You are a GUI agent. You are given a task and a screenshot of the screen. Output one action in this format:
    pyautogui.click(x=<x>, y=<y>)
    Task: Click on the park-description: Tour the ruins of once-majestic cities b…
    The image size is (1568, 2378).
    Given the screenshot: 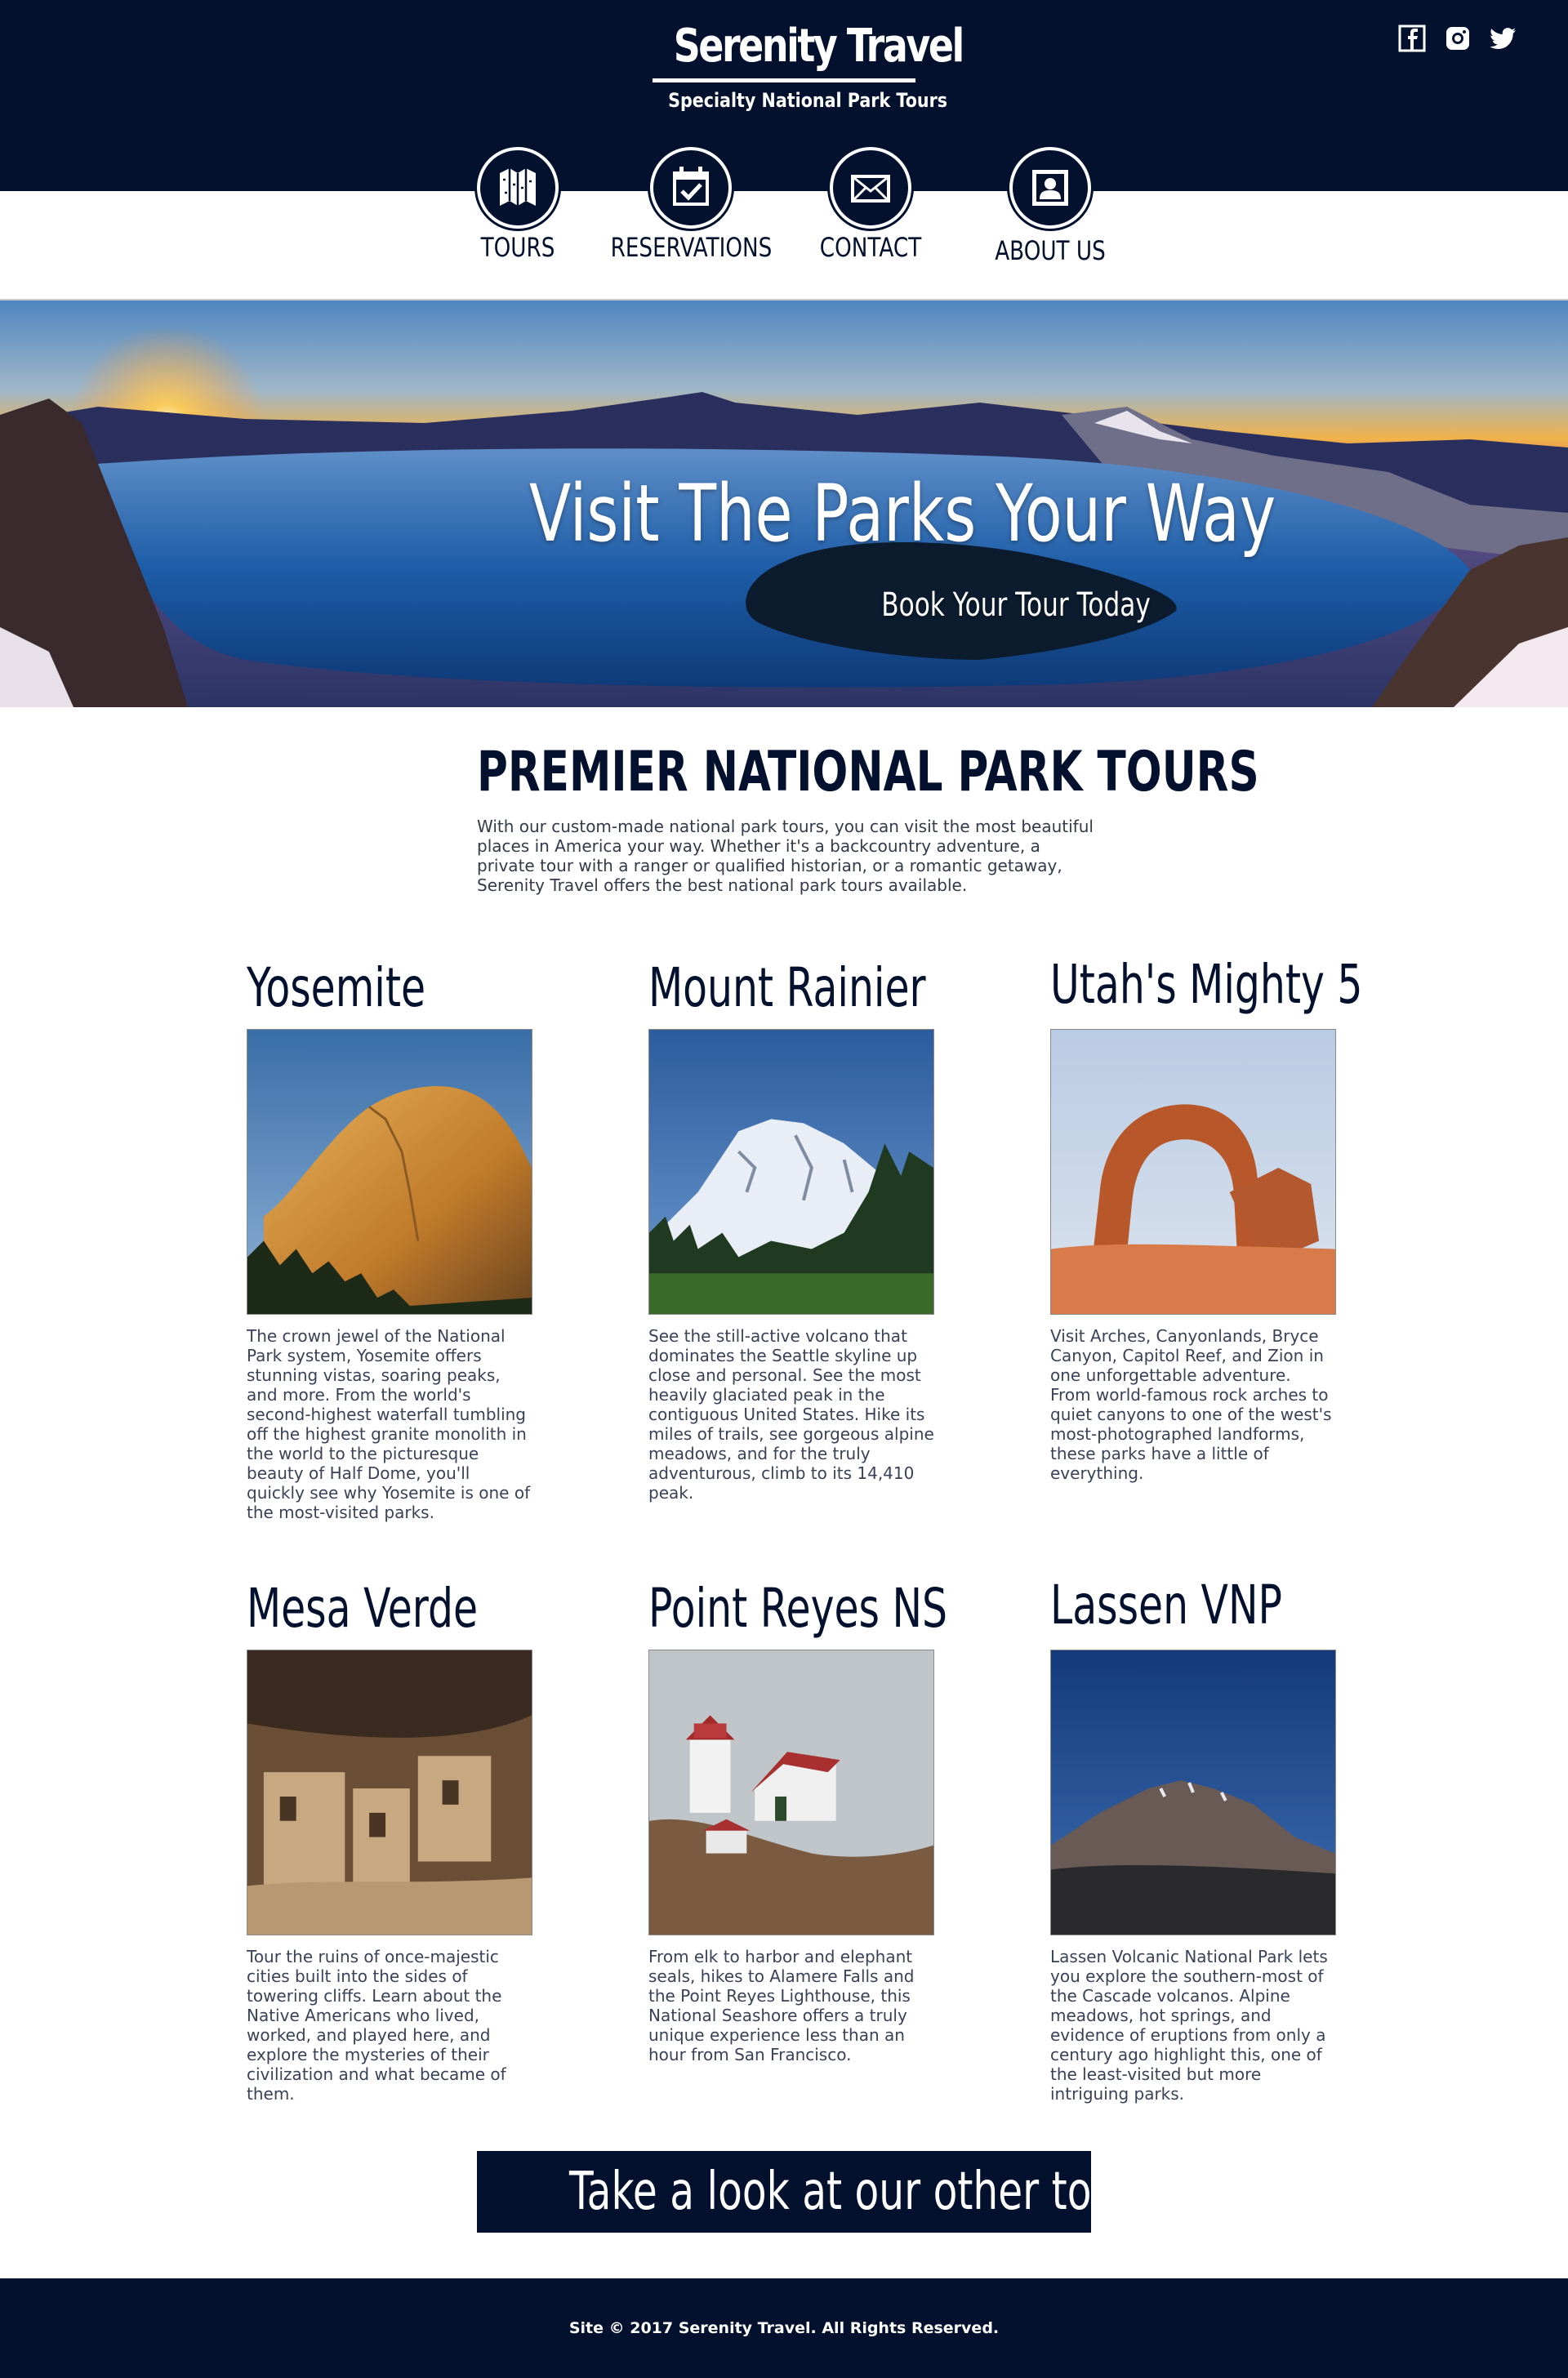 What is the action you would take?
    pyautogui.click(x=376, y=2025)
    